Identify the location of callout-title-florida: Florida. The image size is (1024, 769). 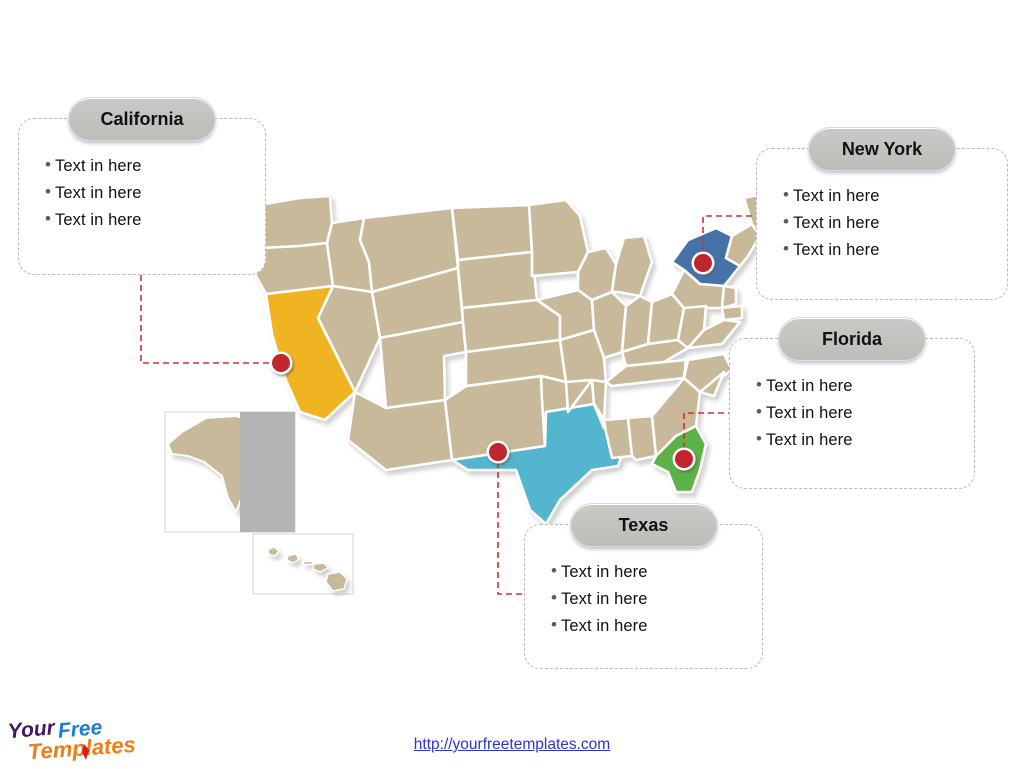
(852, 339).